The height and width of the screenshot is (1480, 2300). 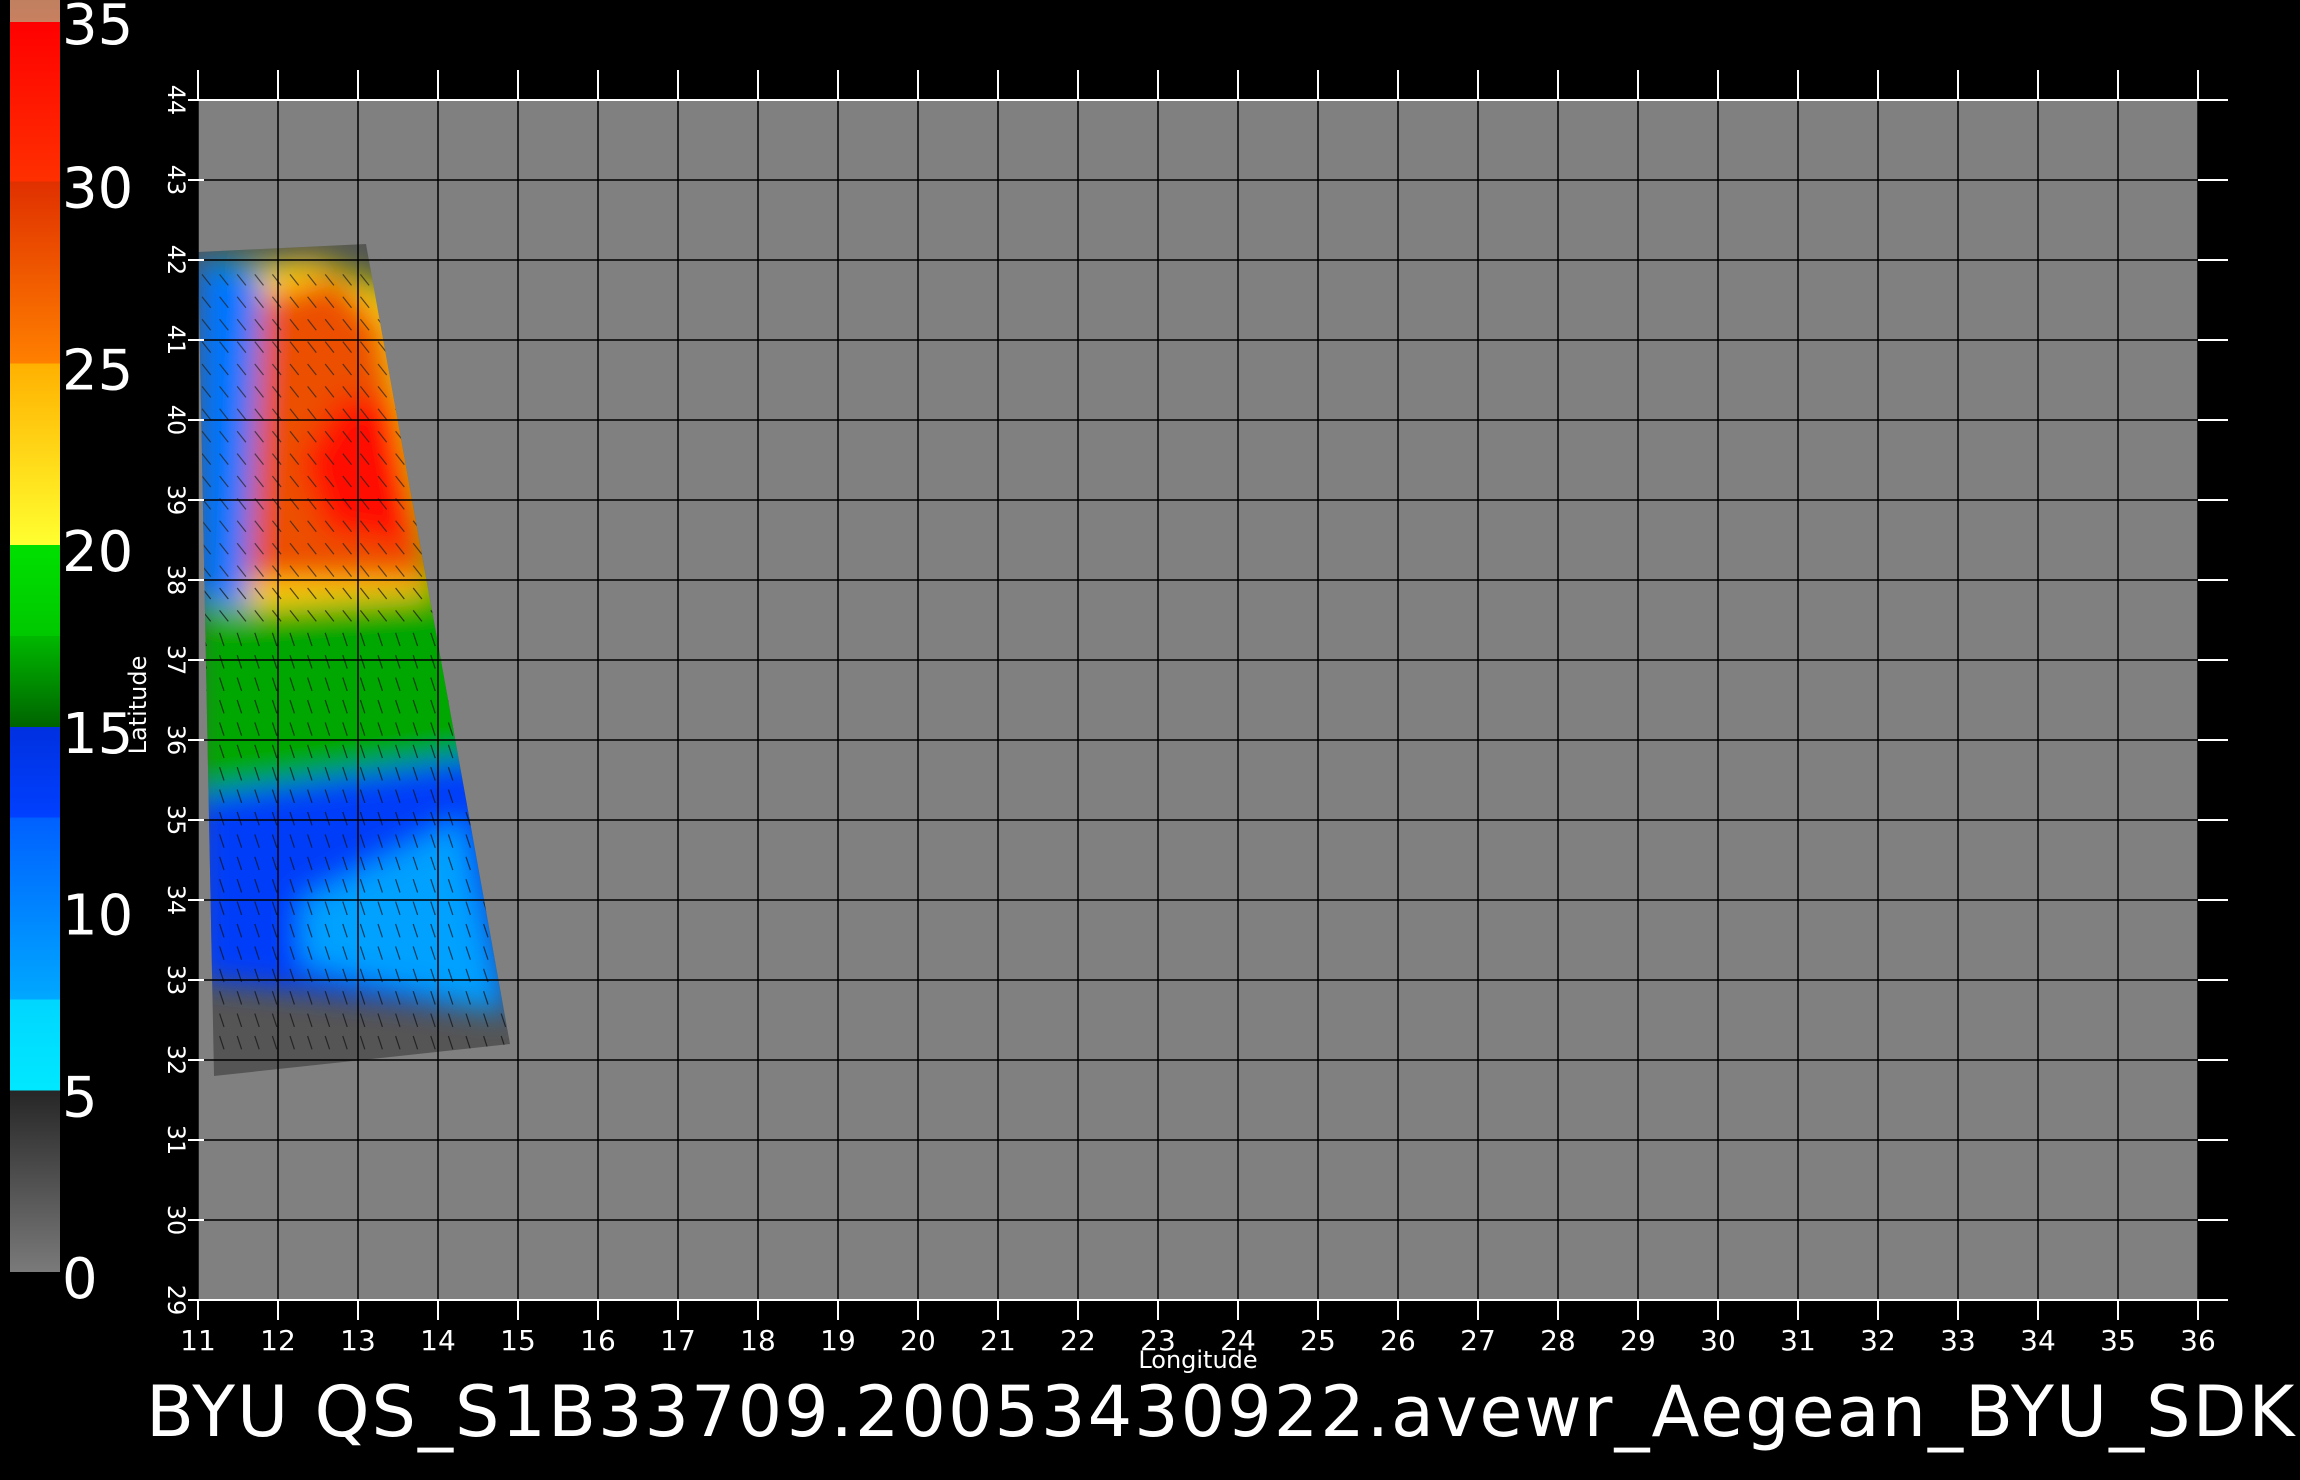 What do you see at coordinates (176, 1220) in the screenshot?
I see `latitude-tick-label: 30` at bounding box center [176, 1220].